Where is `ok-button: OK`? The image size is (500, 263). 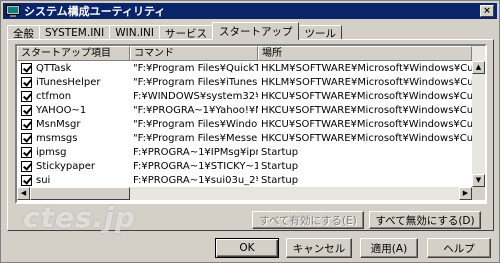
ok-button: OK is located at coordinates (247, 248).